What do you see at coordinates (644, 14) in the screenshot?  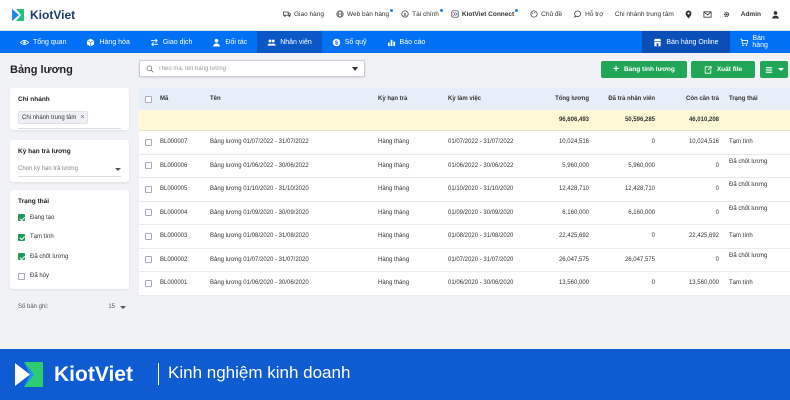 I see `branch-selector: Chi nhánh trung tâm` at bounding box center [644, 14].